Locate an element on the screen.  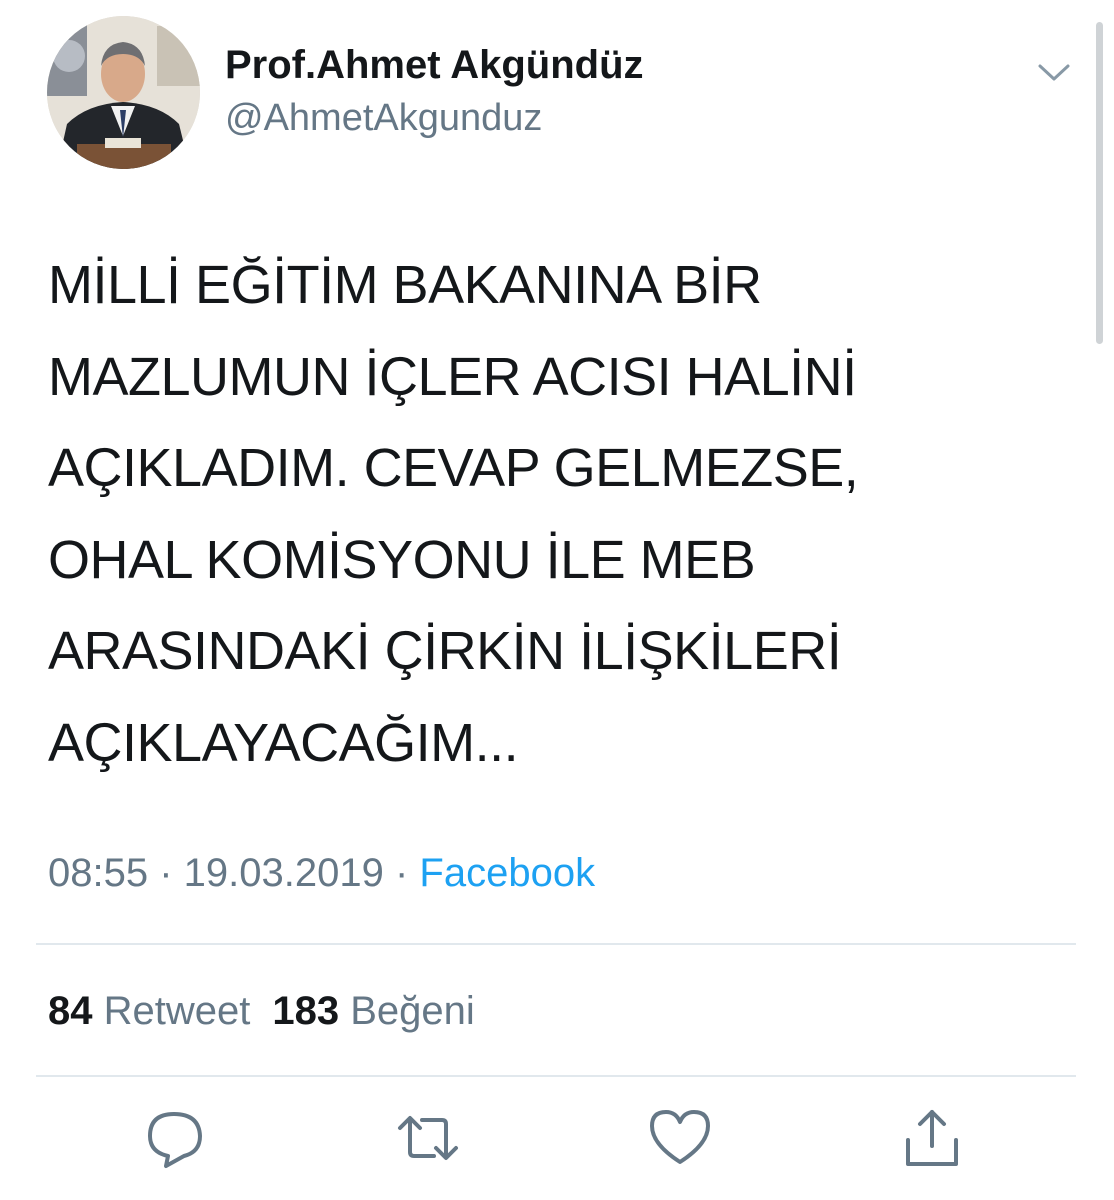
tweet-time: 08:55 is located at coordinates (98, 873).